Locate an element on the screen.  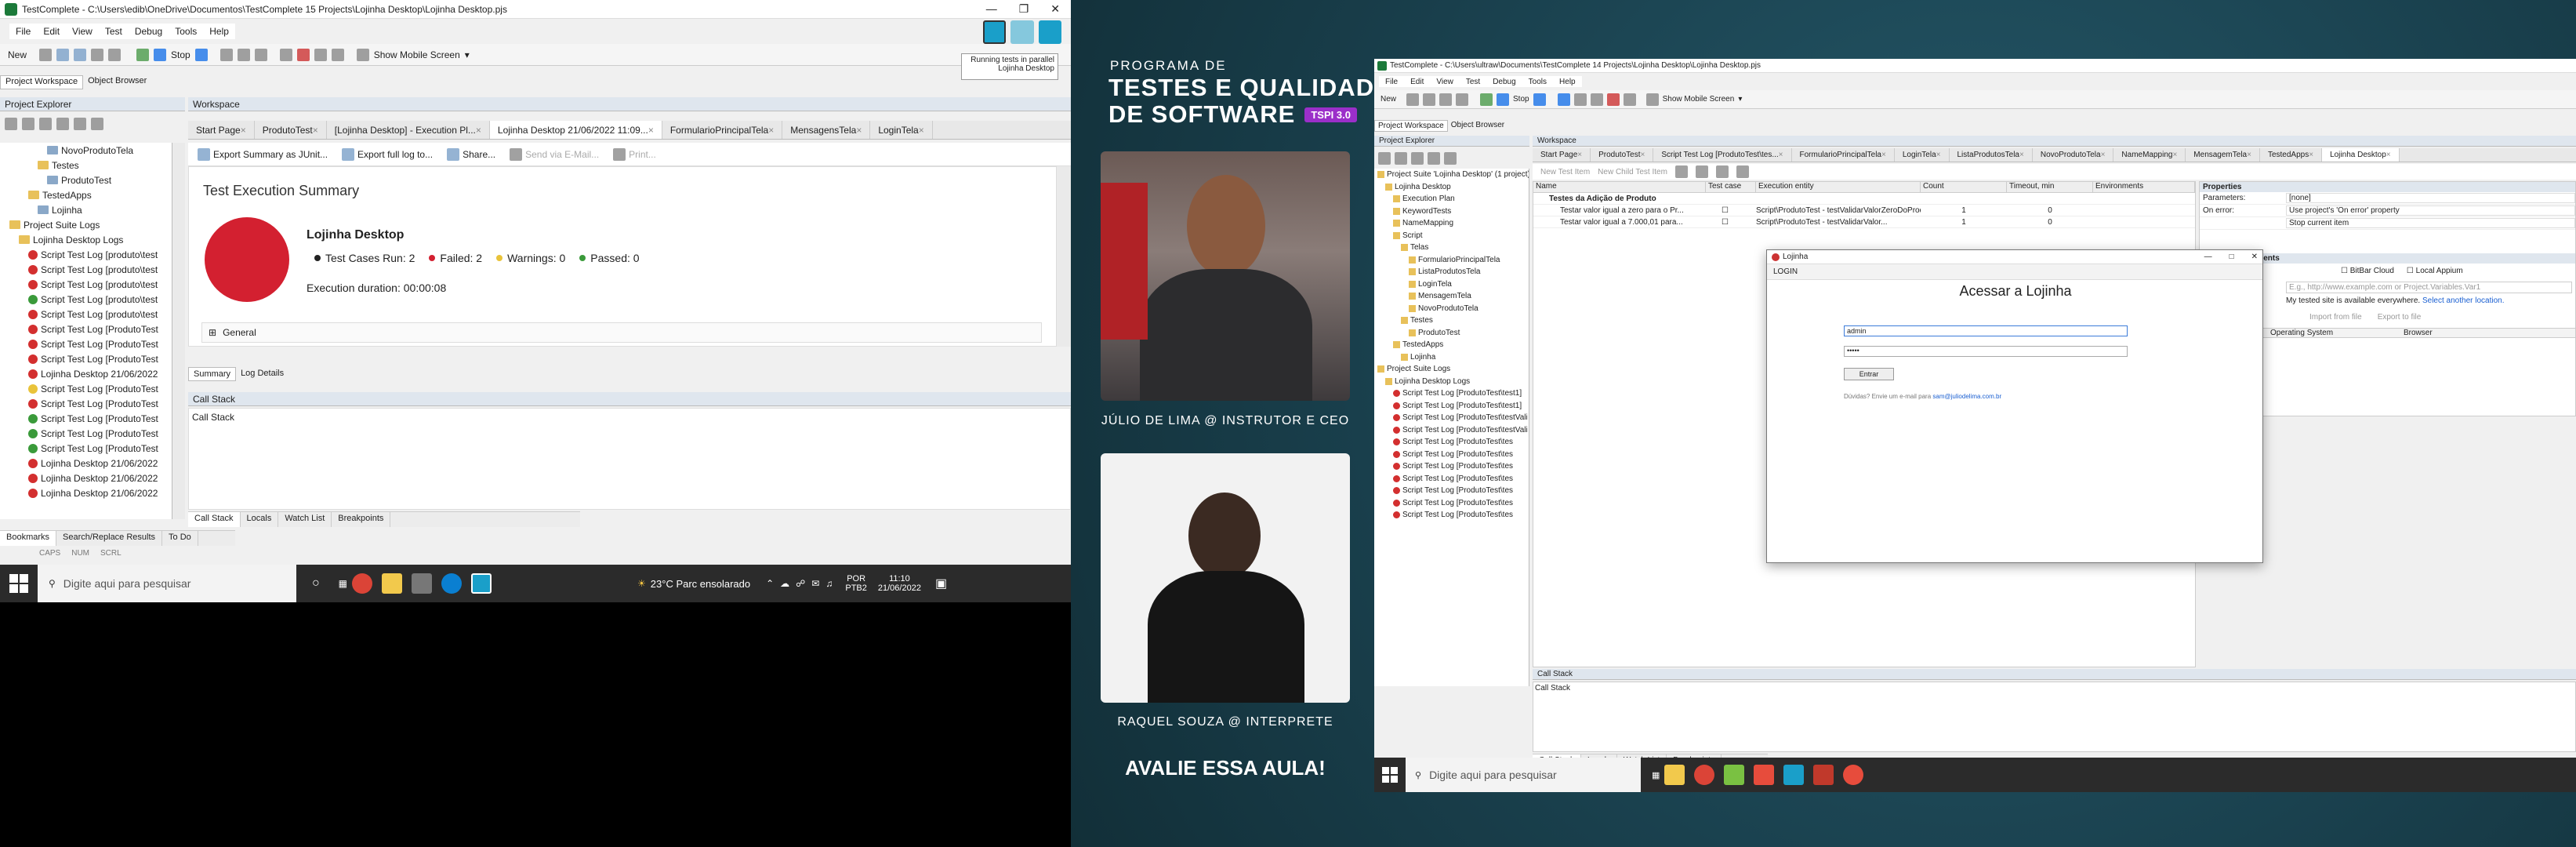
tree-item: Script is located at coordinates (1452, 236).